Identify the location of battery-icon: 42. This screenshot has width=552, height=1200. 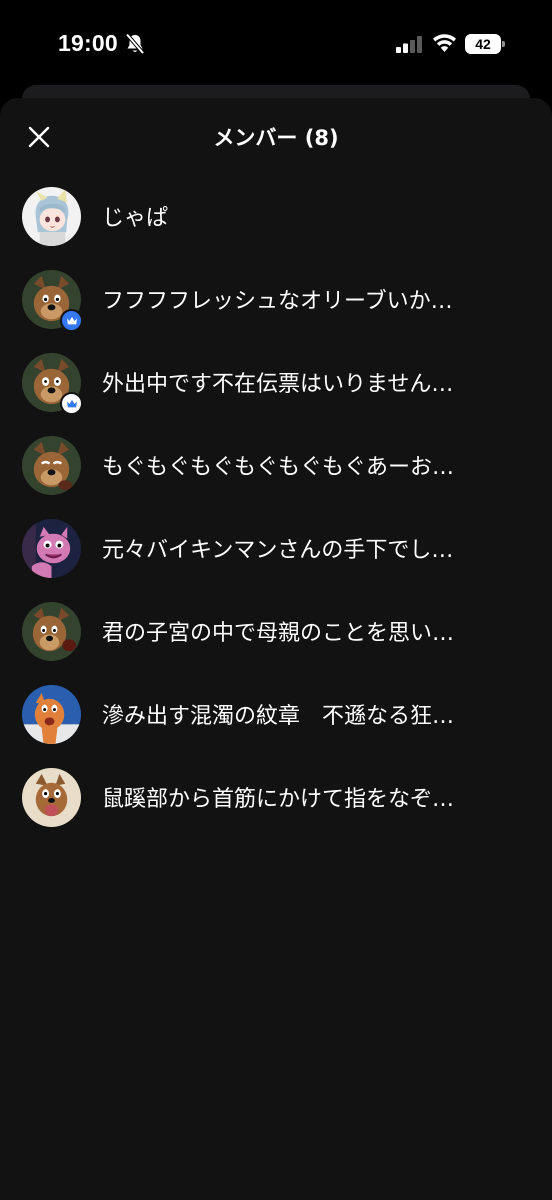
(485, 44).